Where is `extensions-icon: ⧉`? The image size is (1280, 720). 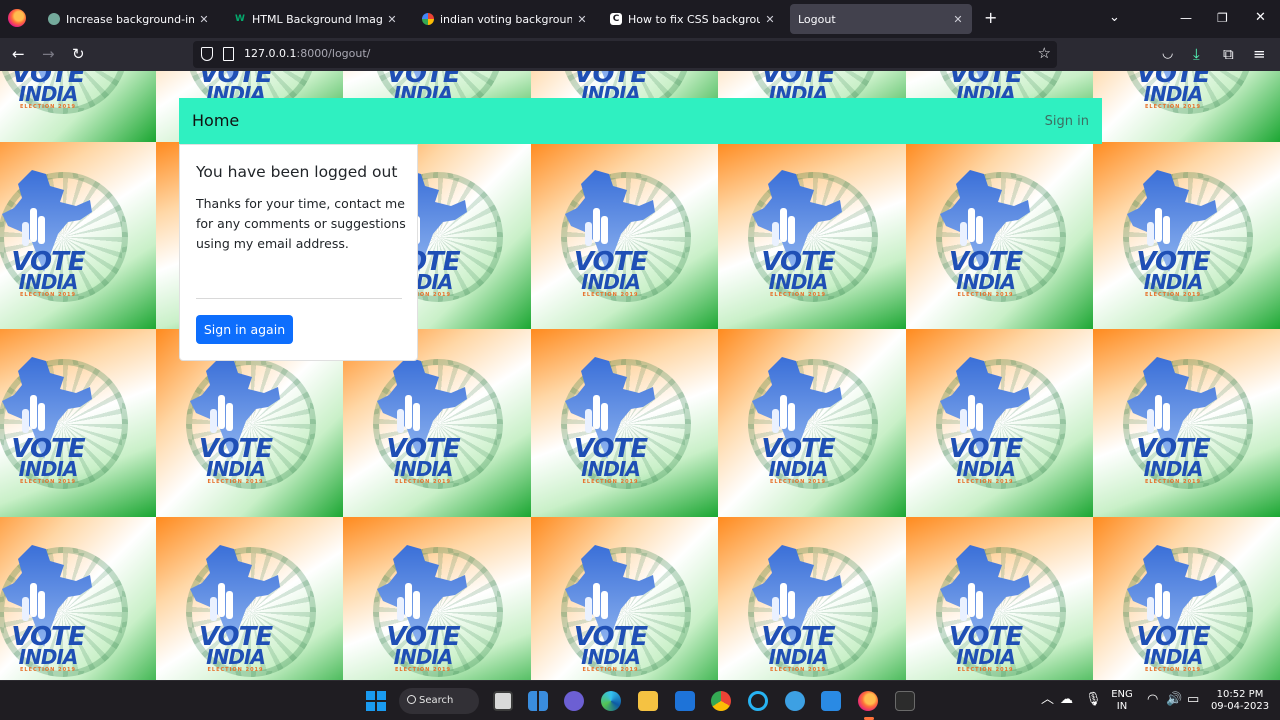
extensions-icon: ⧉ is located at coordinates (1228, 54).